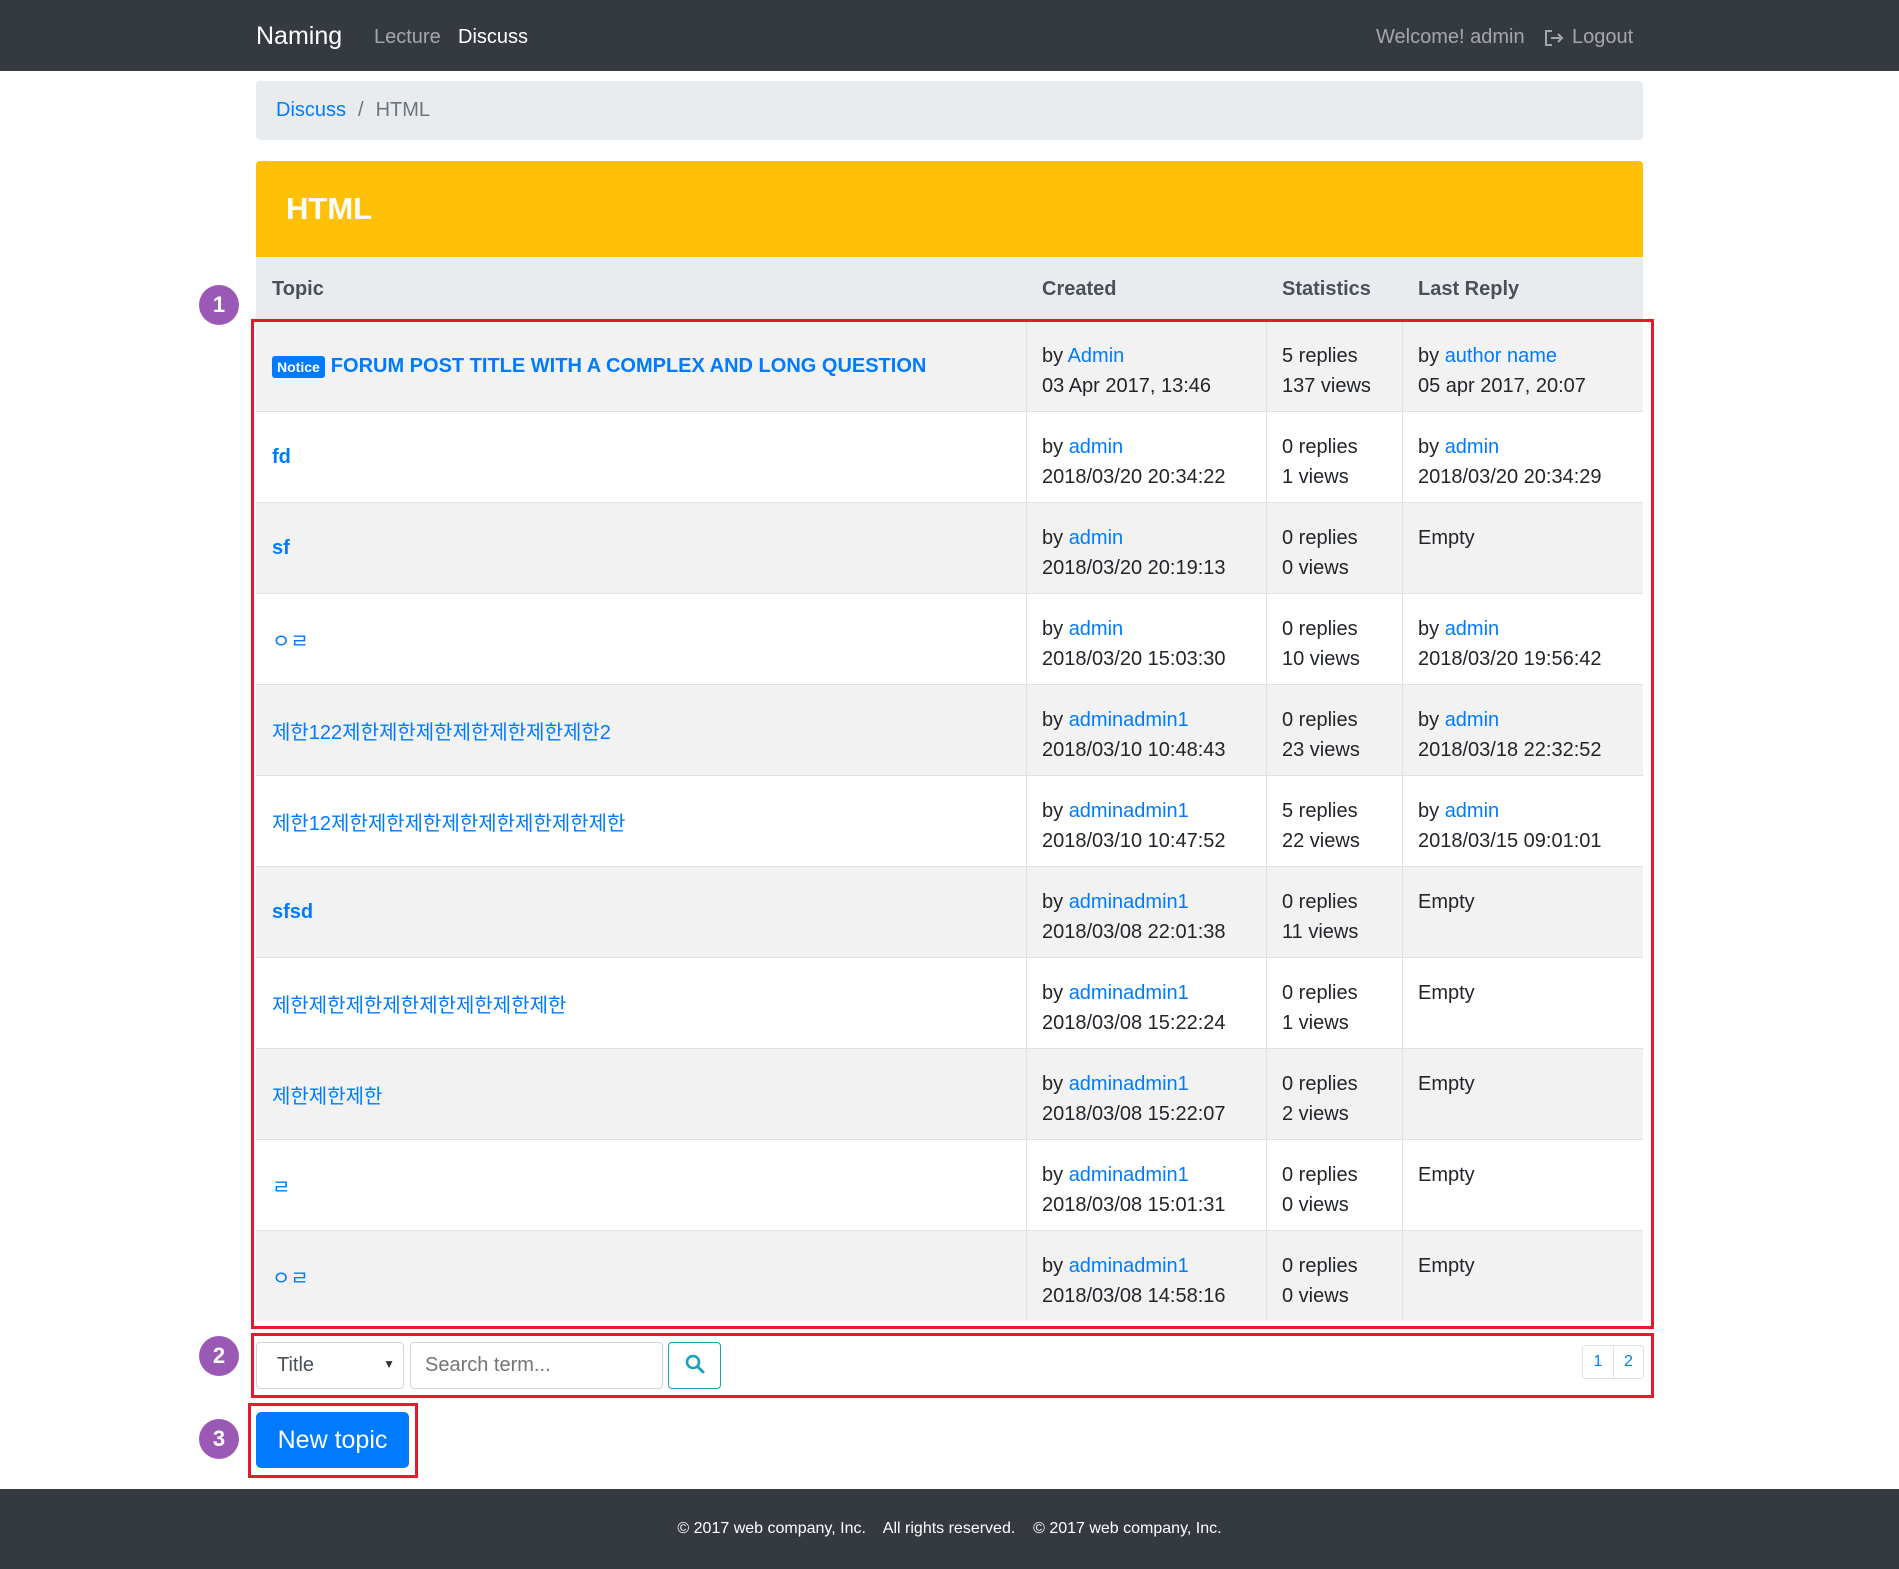 This screenshot has width=1899, height=1569. I want to click on col-created: Created, so click(1079, 289).